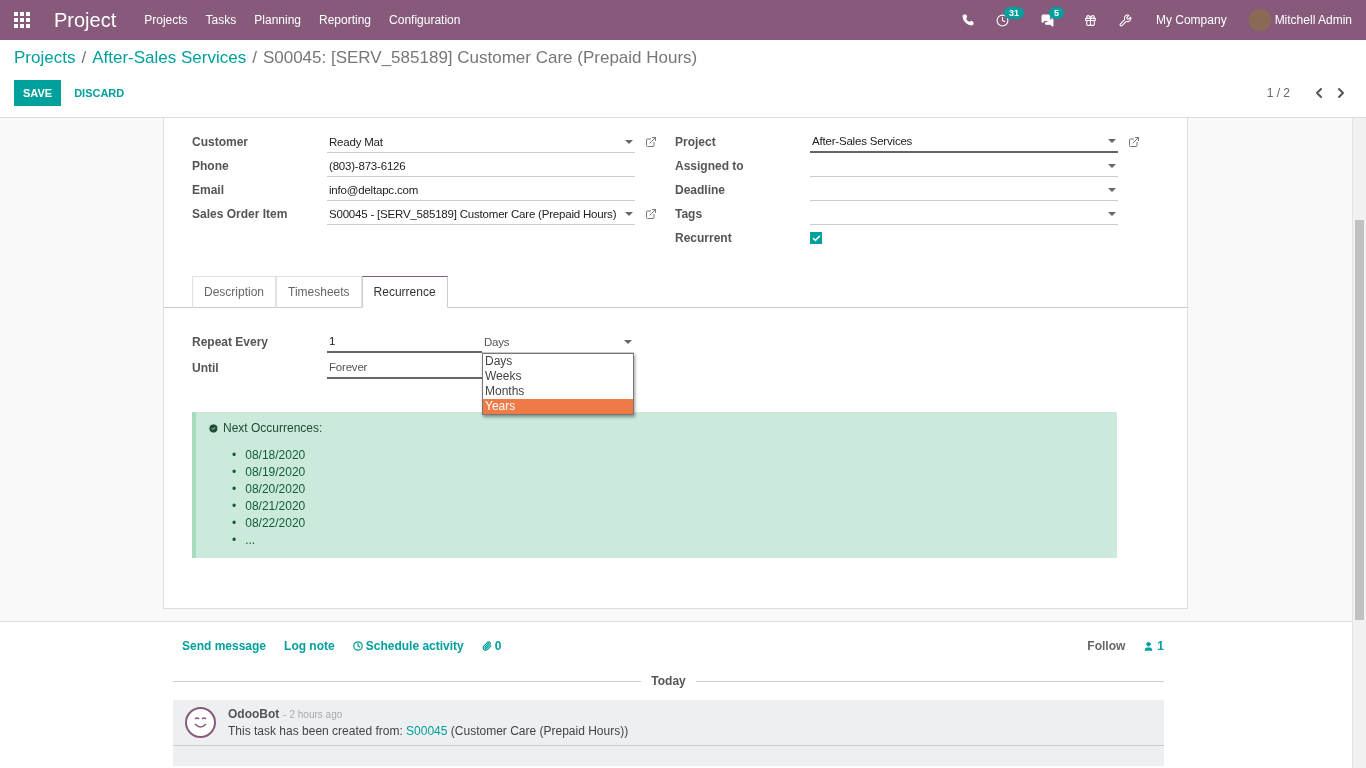 The image size is (1366, 768). What do you see at coordinates (313, 714) in the screenshot?
I see `message-time: - 2 hours ago` at bounding box center [313, 714].